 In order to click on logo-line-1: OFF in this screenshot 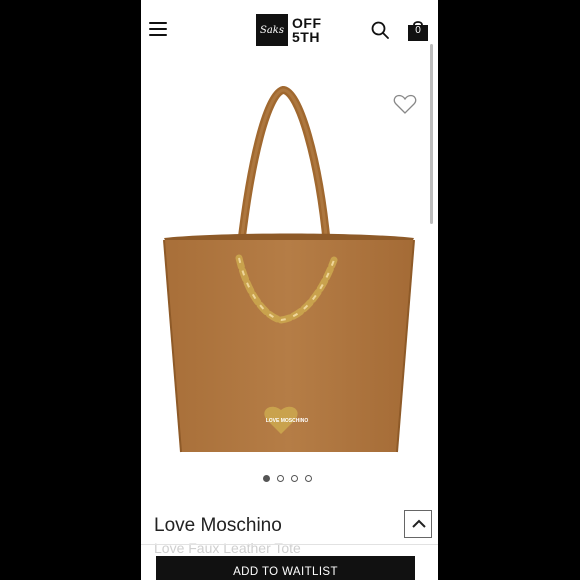, I will do `click(307, 23)`.